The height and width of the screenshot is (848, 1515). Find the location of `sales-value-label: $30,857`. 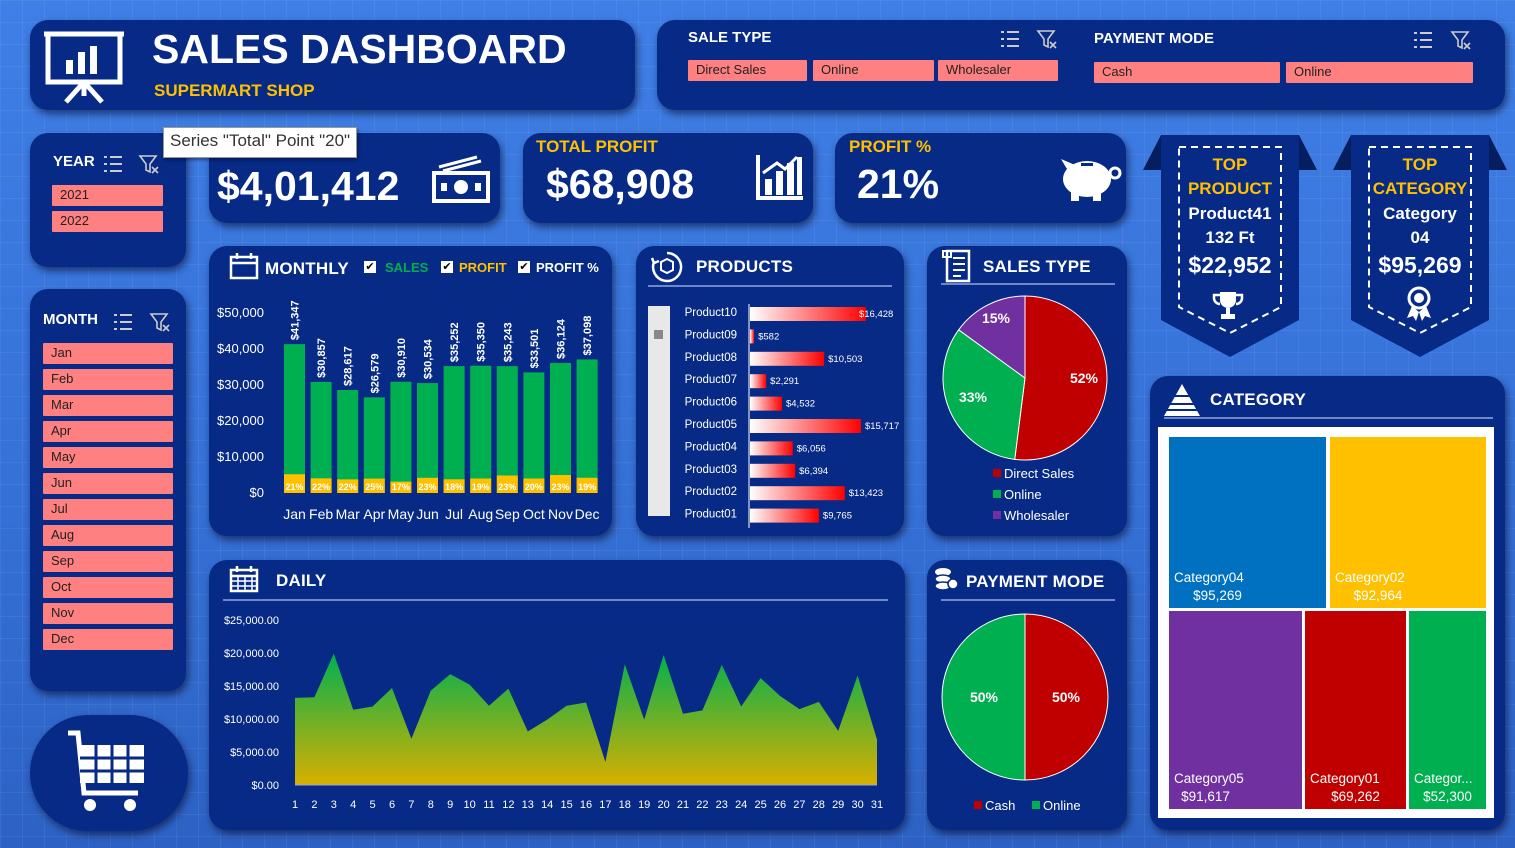

sales-value-label: $30,857 is located at coordinates (322, 358).